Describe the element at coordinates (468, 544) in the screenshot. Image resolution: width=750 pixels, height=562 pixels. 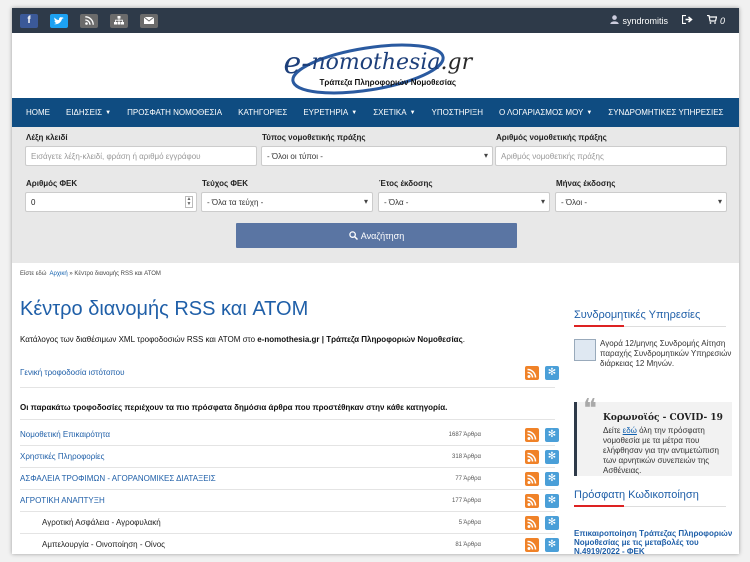
I see `feed-article-count: 81 Άρθρα` at that location.